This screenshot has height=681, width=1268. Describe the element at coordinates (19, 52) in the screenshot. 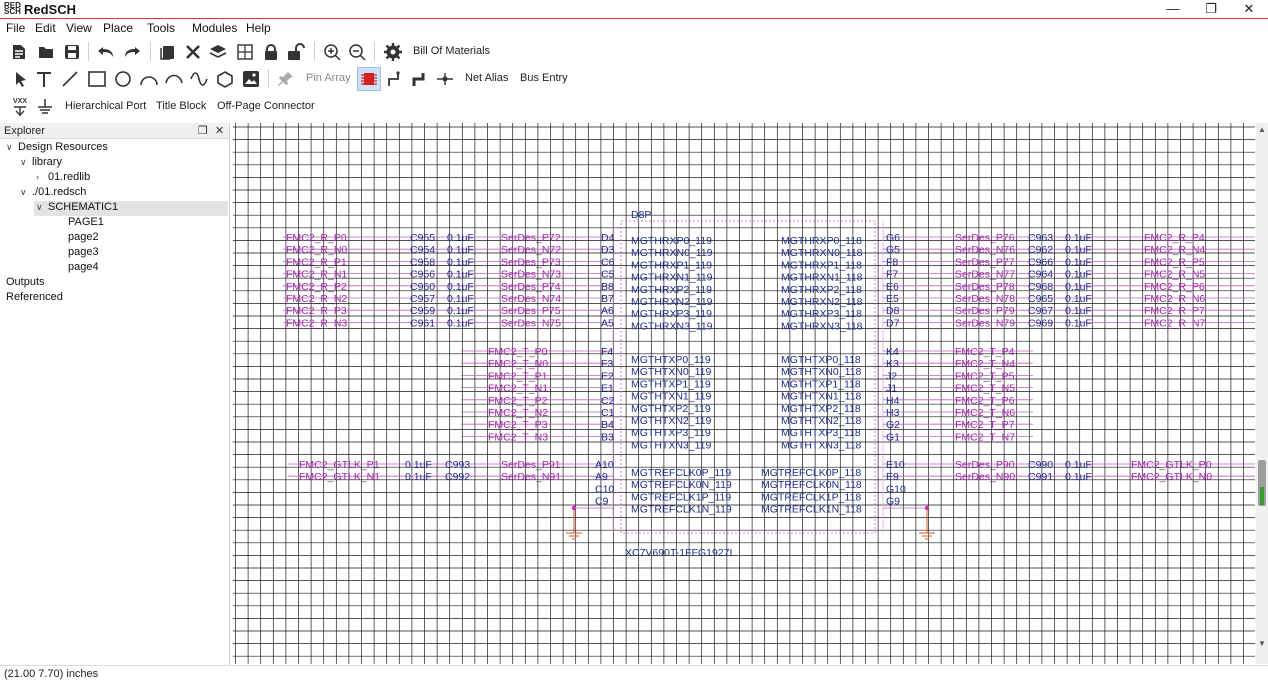

I see `new-file-icon` at that location.